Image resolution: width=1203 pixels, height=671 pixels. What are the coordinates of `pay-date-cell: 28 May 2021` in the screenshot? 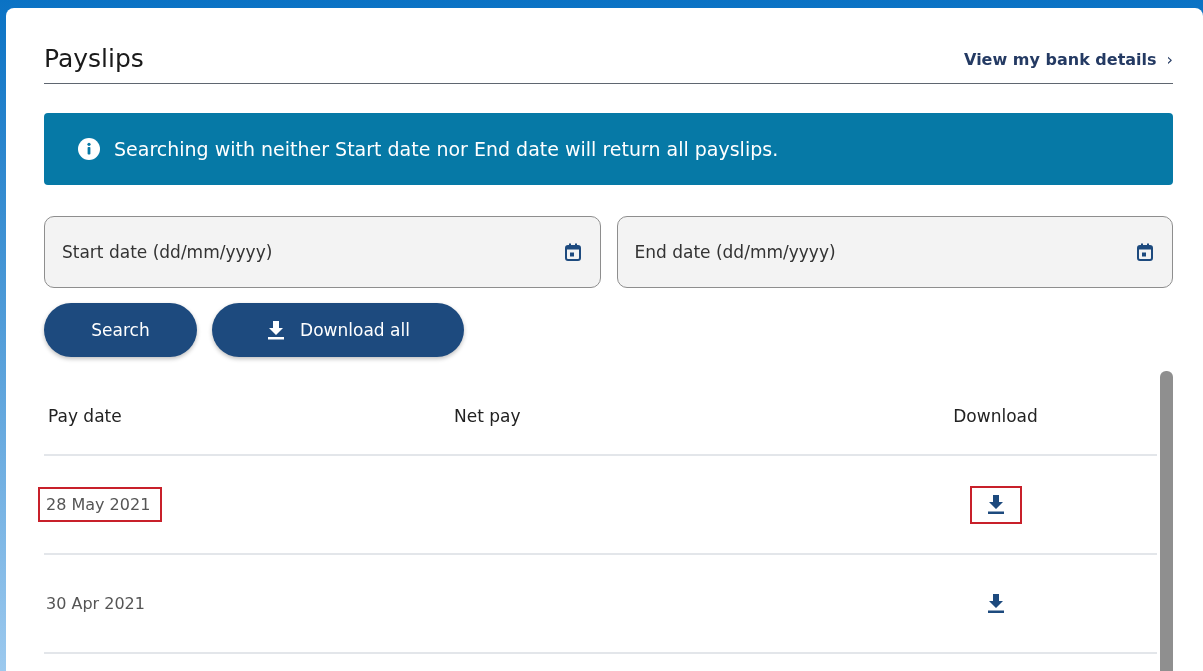 It's located at (100, 504).